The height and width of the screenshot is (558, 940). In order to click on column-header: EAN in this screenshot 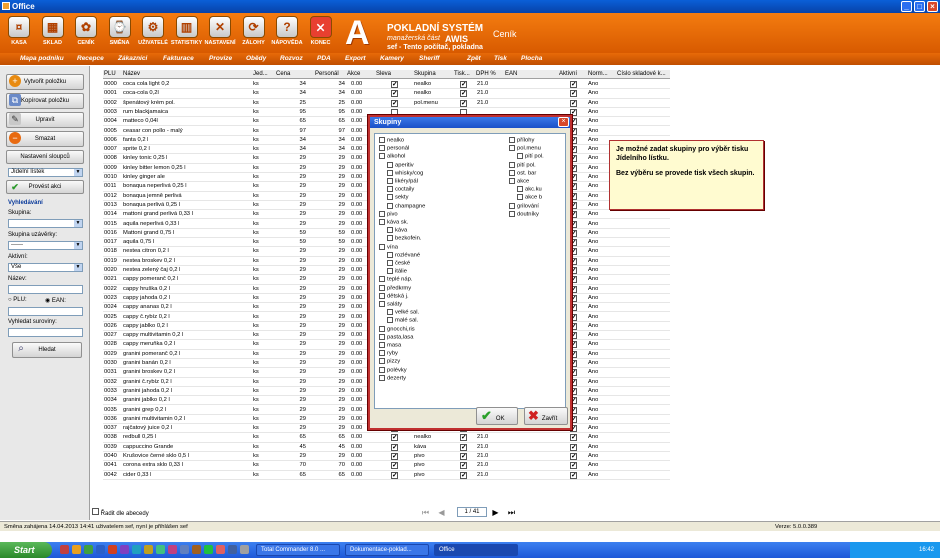, I will do `click(511, 74)`.